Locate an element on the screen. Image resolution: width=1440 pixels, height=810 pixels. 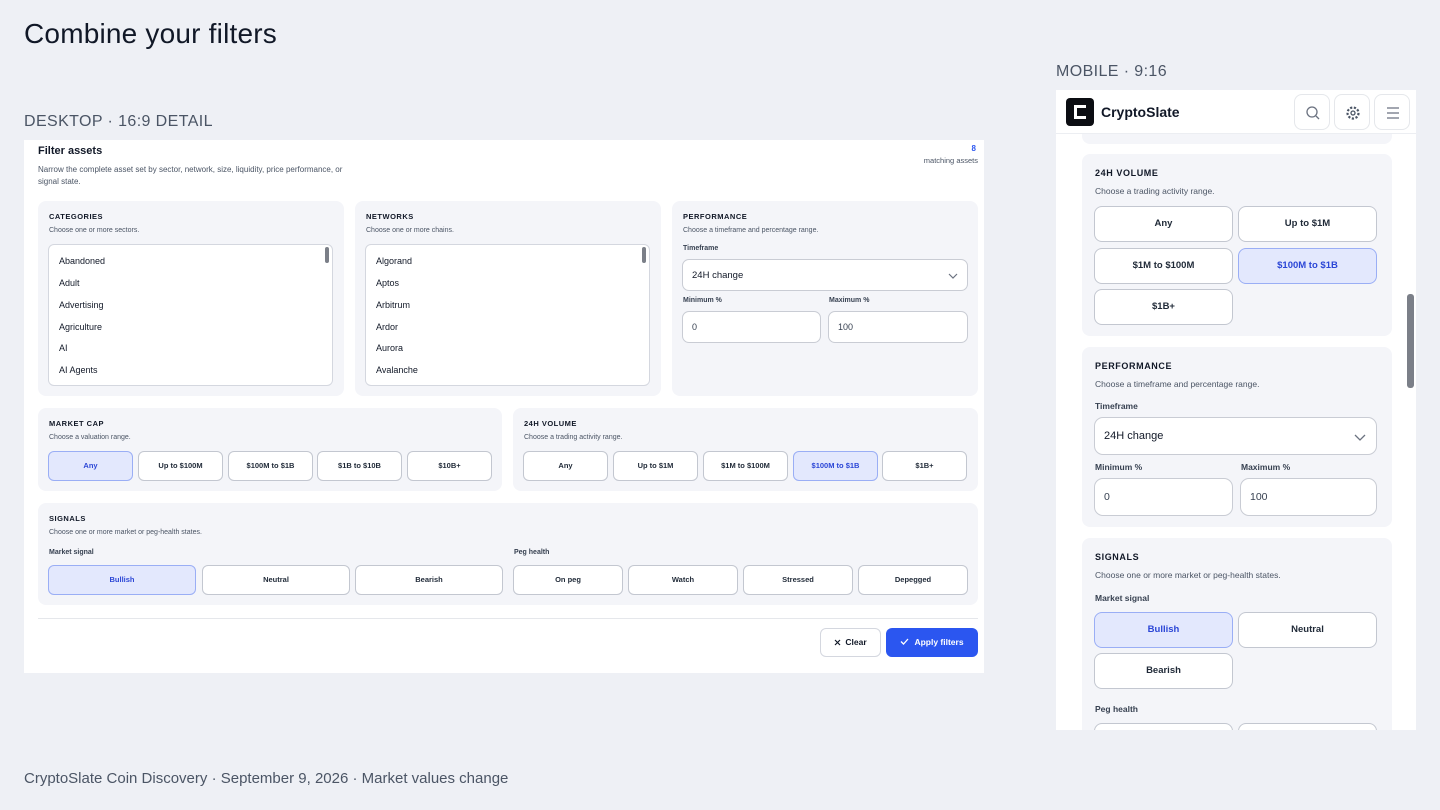
page-title: Combine your filters is located at coordinates (150, 33).